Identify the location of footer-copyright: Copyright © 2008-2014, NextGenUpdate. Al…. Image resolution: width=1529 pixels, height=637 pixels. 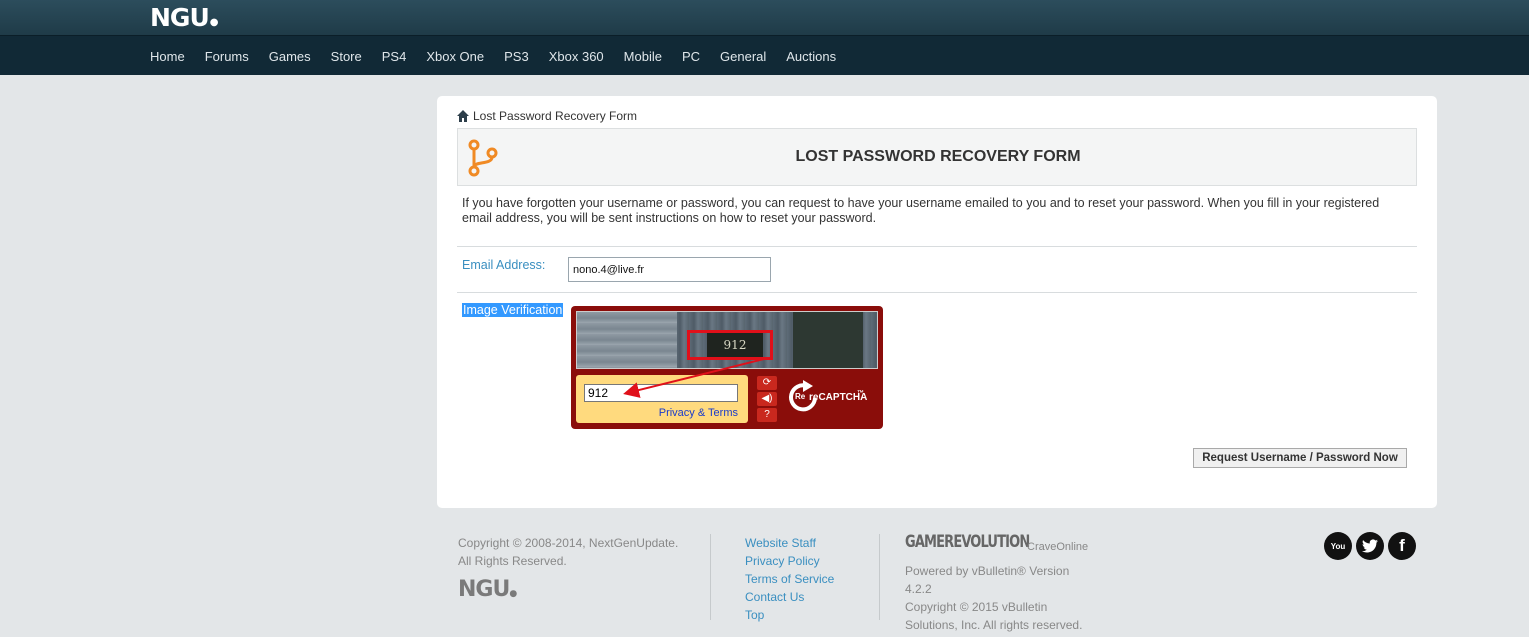
(568, 552).